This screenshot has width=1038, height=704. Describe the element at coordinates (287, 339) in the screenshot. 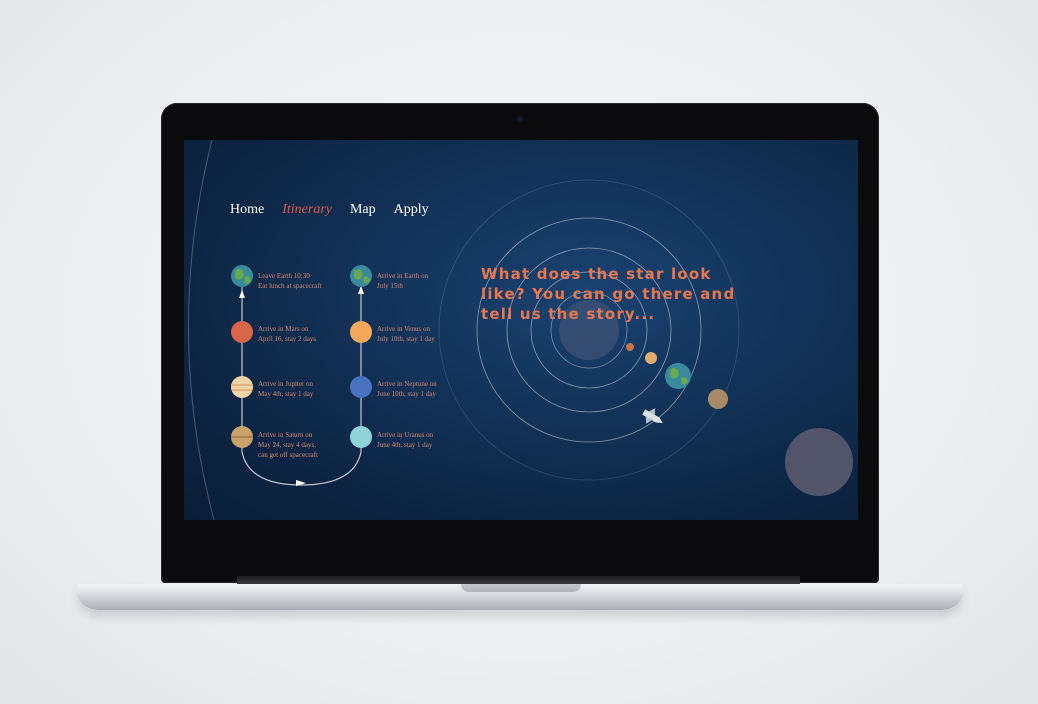

I see `stop-line: April 16, stay 2 days` at that location.